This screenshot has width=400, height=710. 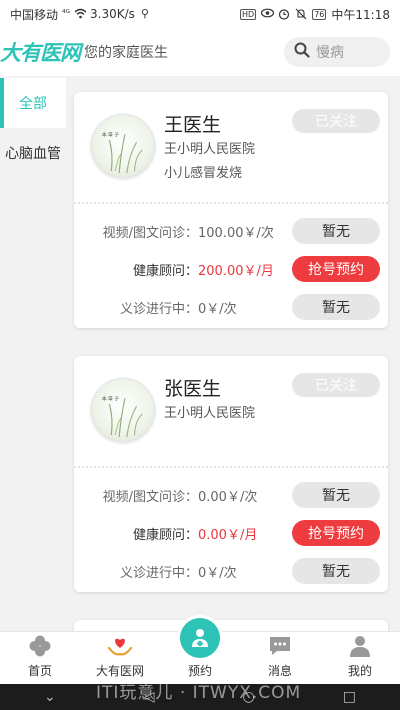 I want to click on sidebar-item-cardio: 心脑血管, so click(x=33, y=153).